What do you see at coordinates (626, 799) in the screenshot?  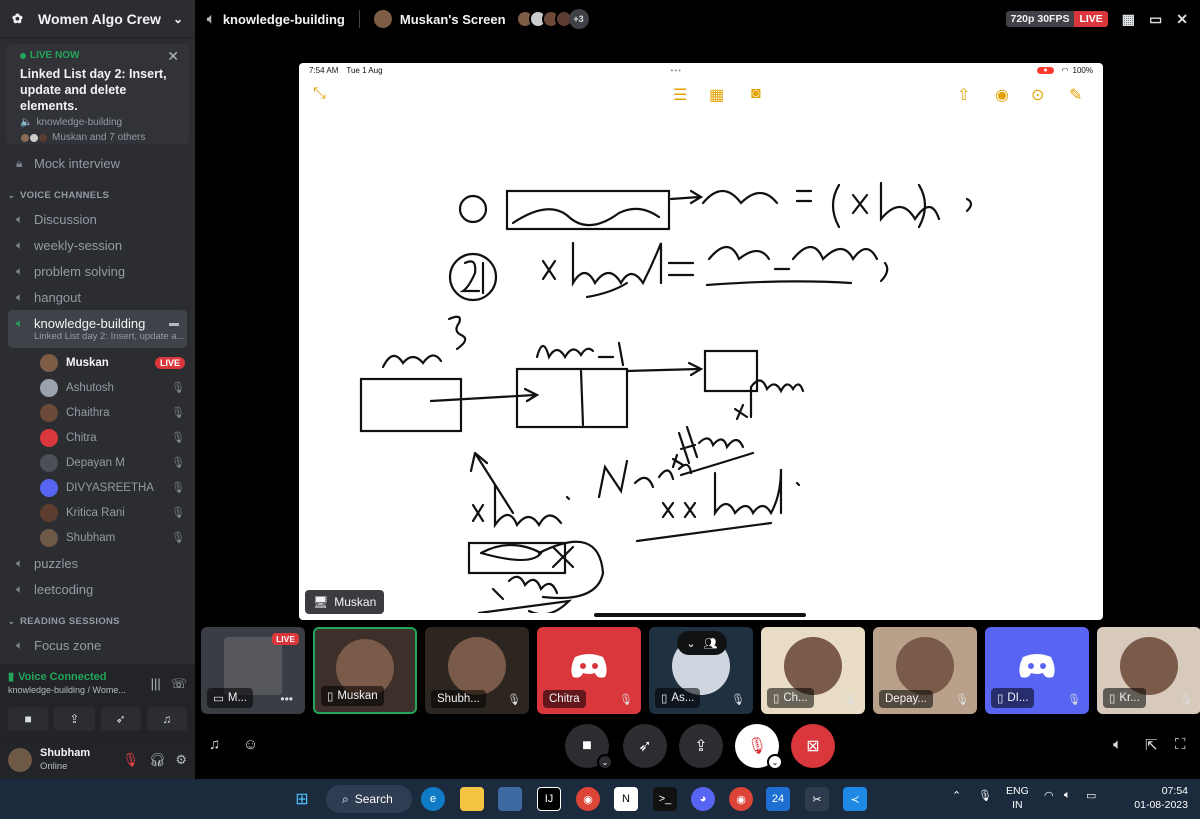 I see `notion-icon: N` at bounding box center [626, 799].